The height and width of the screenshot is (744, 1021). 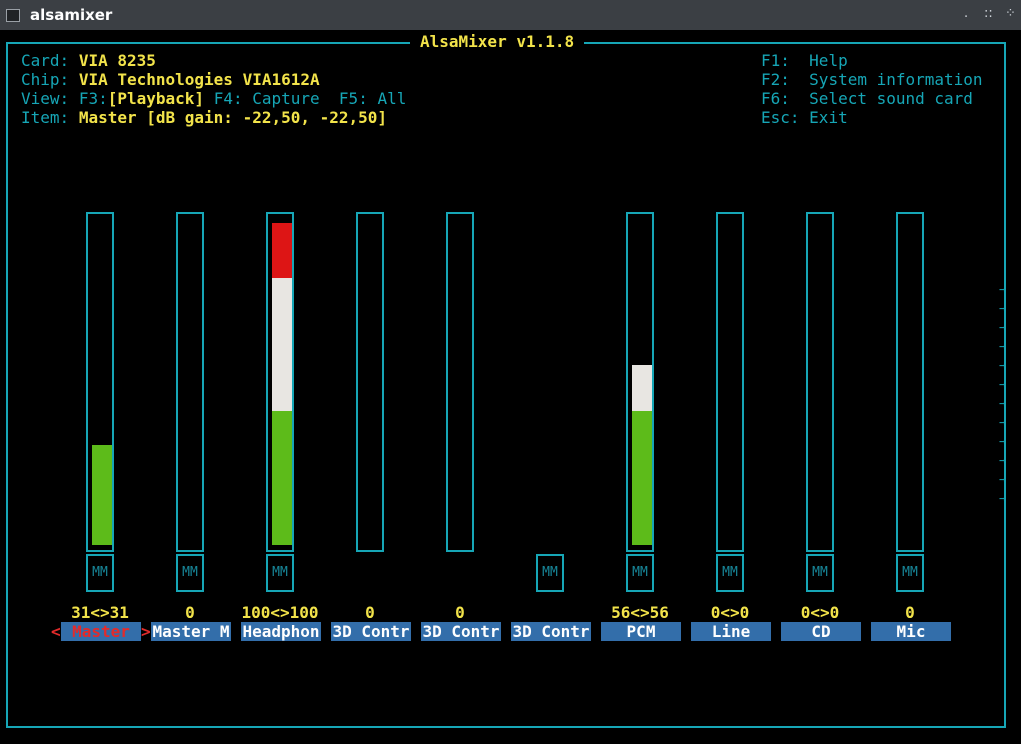 What do you see at coordinates (93, 98) in the screenshot?
I see `view-f3-key: F3:` at bounding box center [93, 98].